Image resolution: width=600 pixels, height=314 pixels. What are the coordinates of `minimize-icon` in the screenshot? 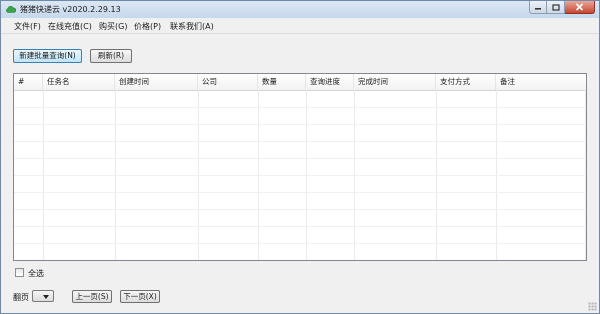 It's located at (538, 9).